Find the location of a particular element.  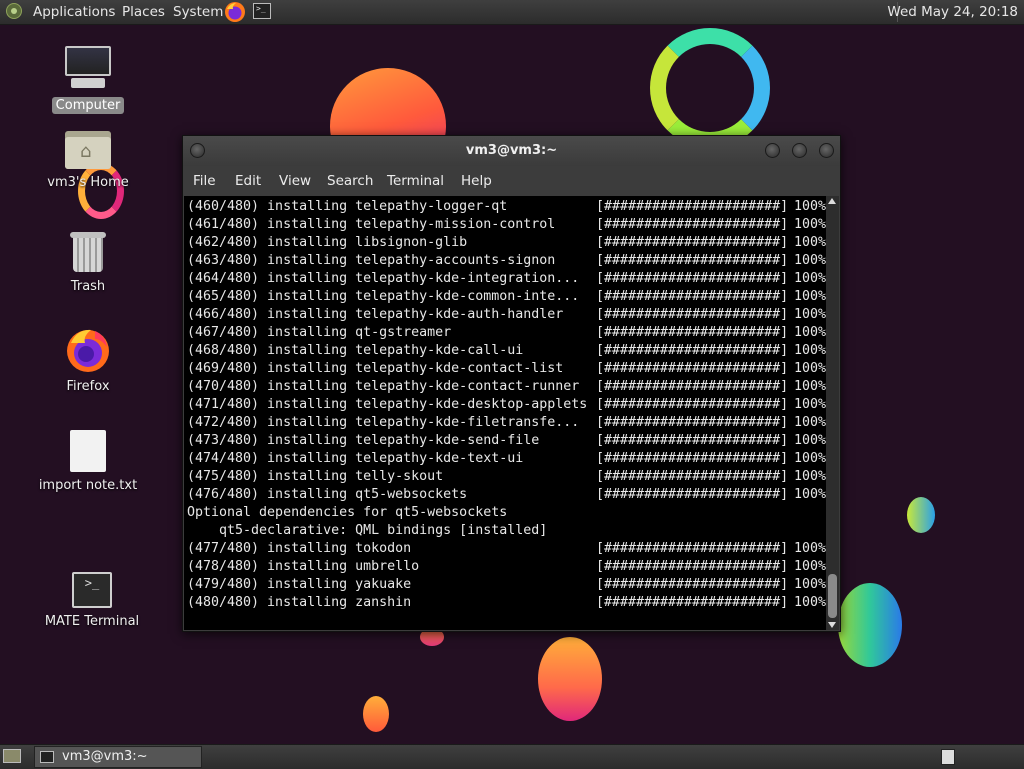

wallpaper-orange-oval is located at coordinates (570, 679).